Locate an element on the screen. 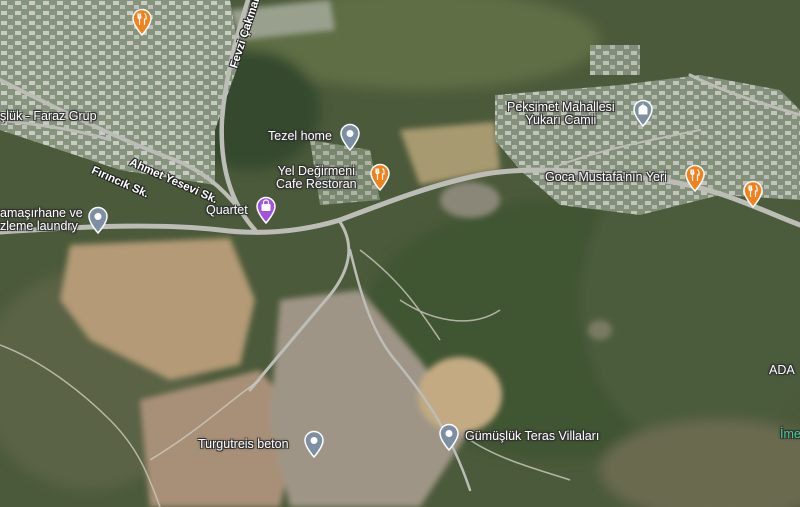 Image resolution: width=800 pixels, height=507 pixels. place-label-gumusluk: Gümüşlük Teras Villaları is located at coordinates (532, 436).